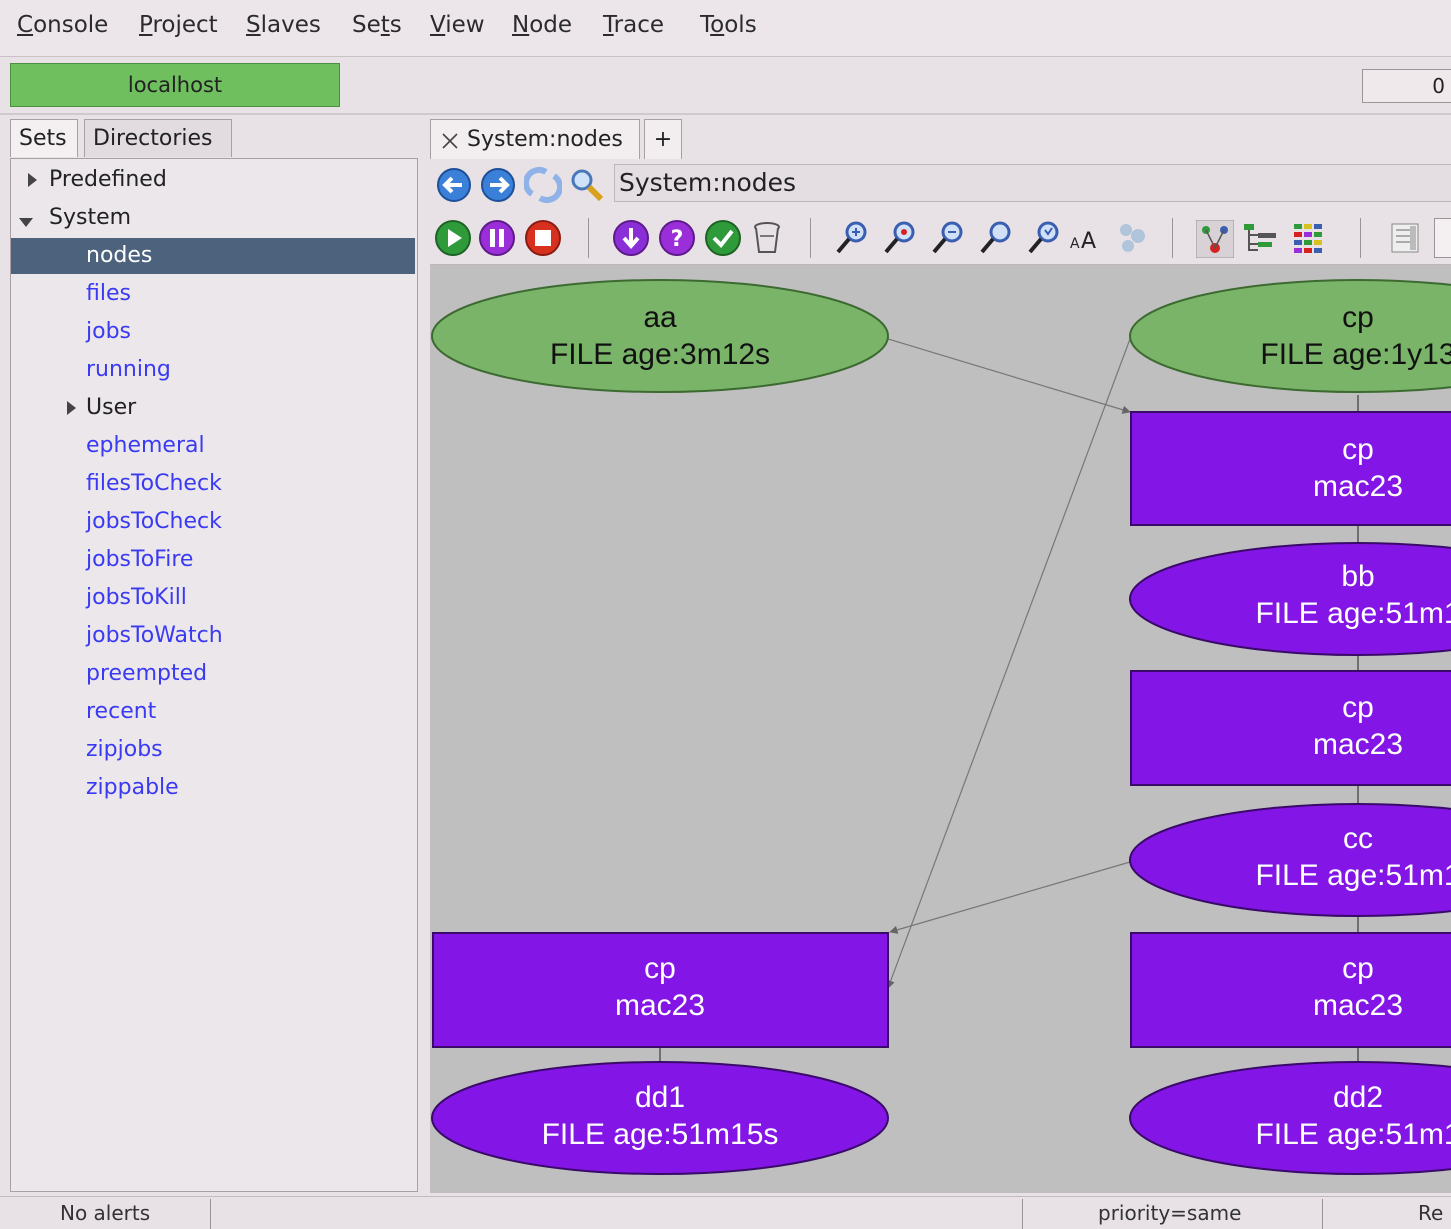 The height and width of the screenshot is (1229, 1451). I want to click on tree-item-system-label: System, so click(90, 217).